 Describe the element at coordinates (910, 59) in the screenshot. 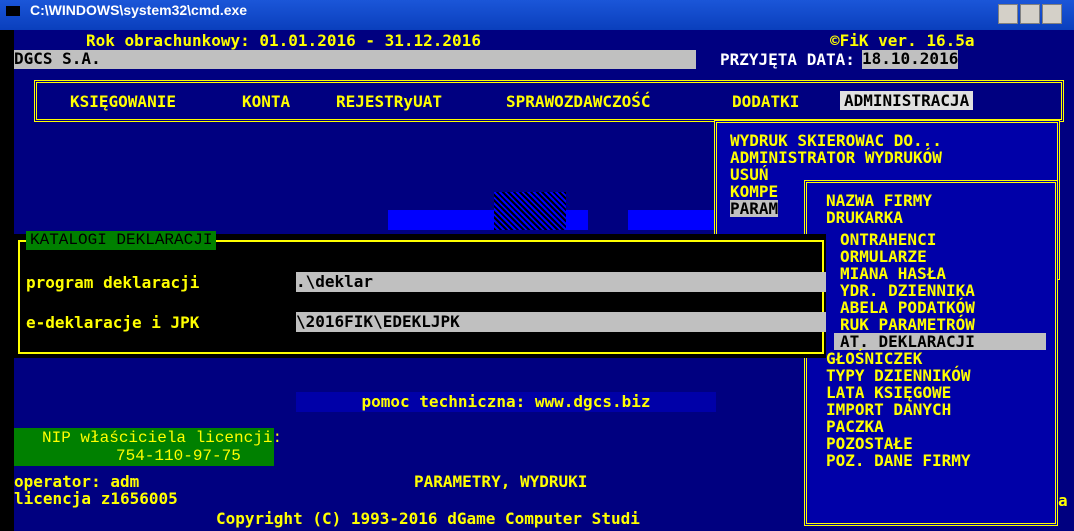

I see `date-value: 18.10.2016` at that location.